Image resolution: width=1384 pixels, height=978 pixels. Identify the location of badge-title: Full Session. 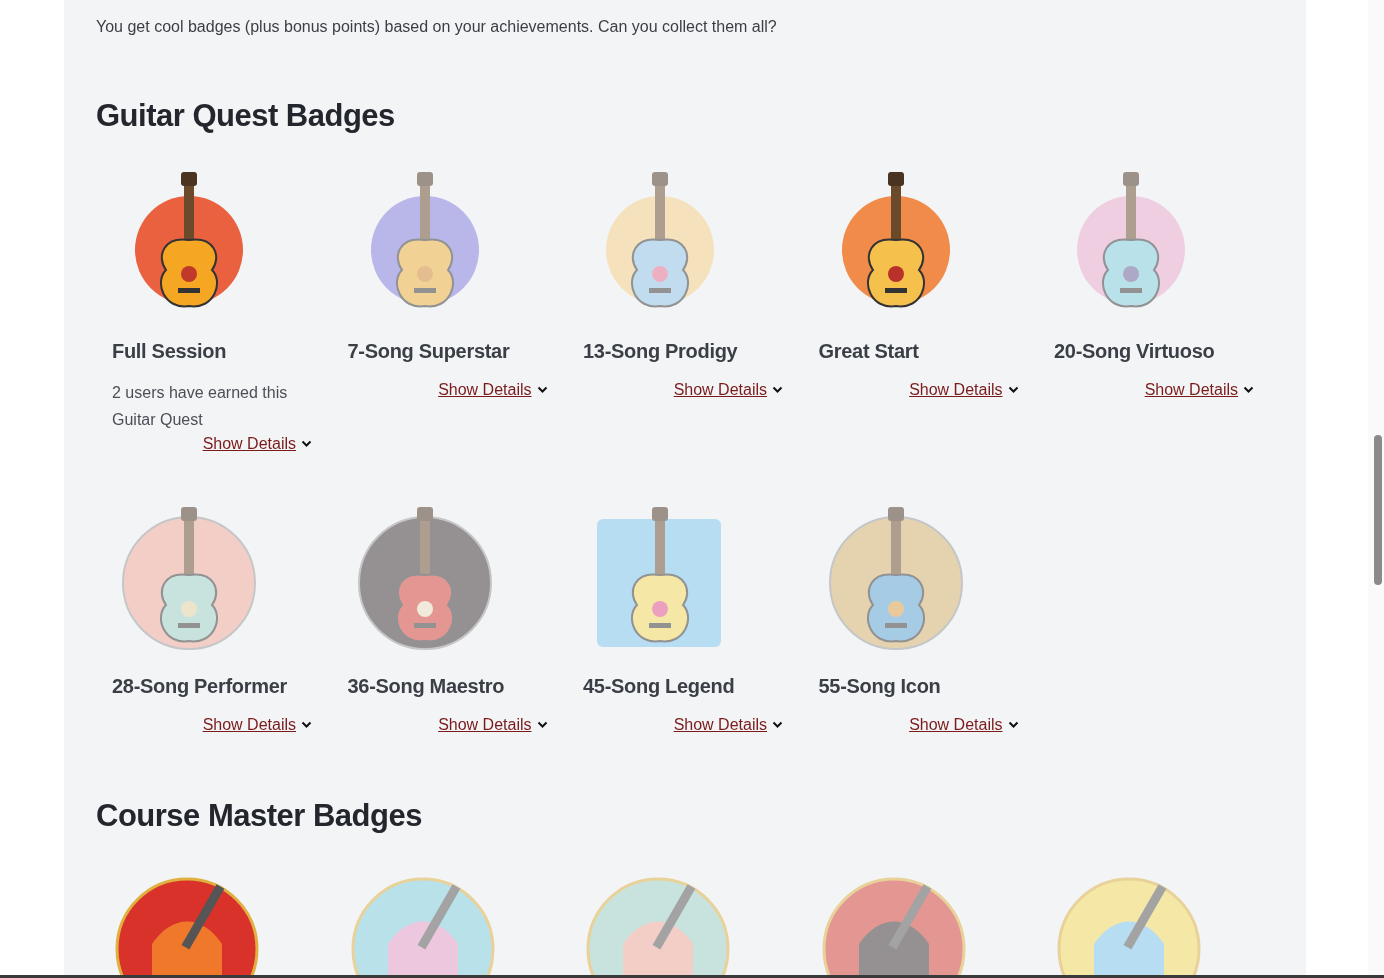
(170, 351).